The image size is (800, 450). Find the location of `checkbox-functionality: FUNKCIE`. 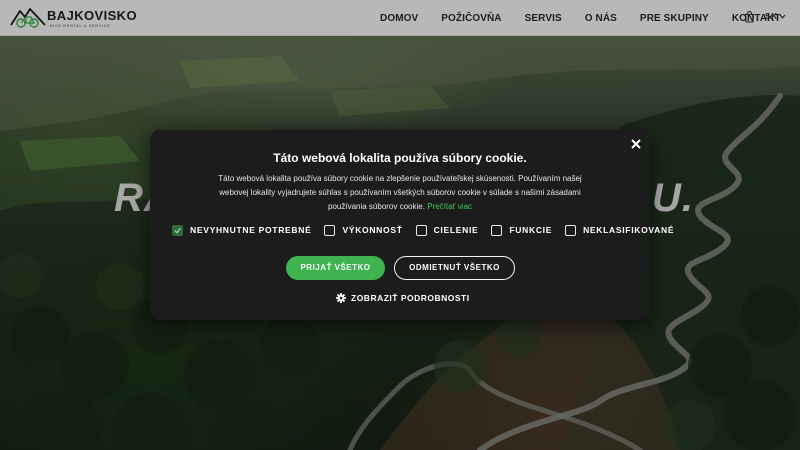

checkbox-functionality: FUNKCIE is located at coordinates (522, 230).